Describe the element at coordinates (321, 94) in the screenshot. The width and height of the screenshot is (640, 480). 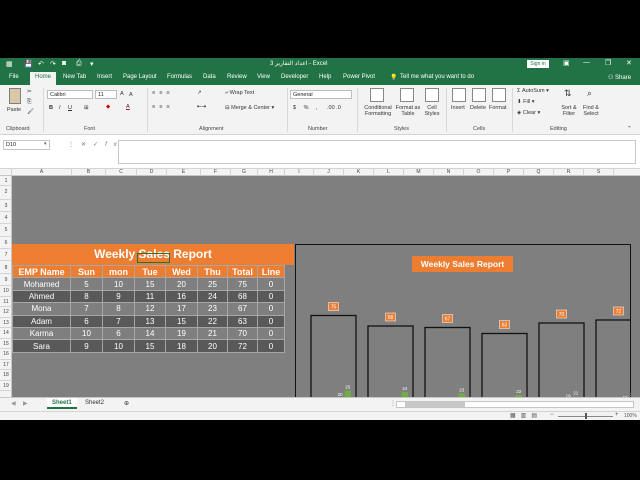
I see `number-format-select: General` at that location.